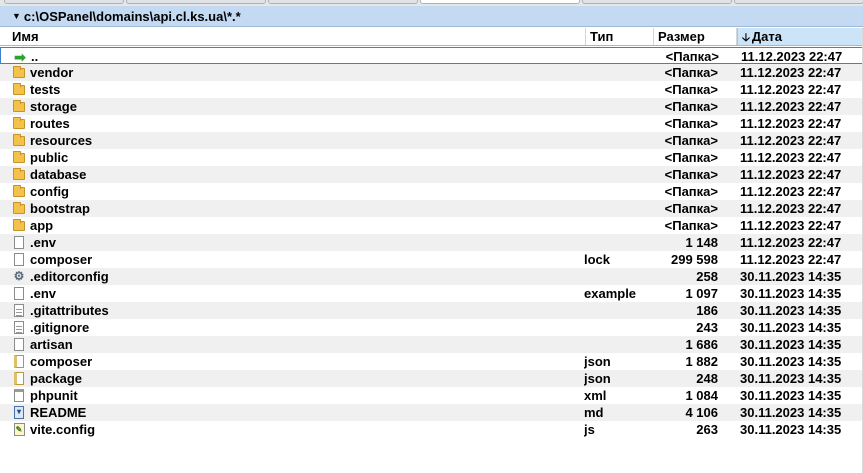 The width and height of the screenshot is (863, 473). Describe the element at coordinates (431, 361) in the screenshot. I see `file-row: composer json 1 882 30.11.2023 14:35` at that location.